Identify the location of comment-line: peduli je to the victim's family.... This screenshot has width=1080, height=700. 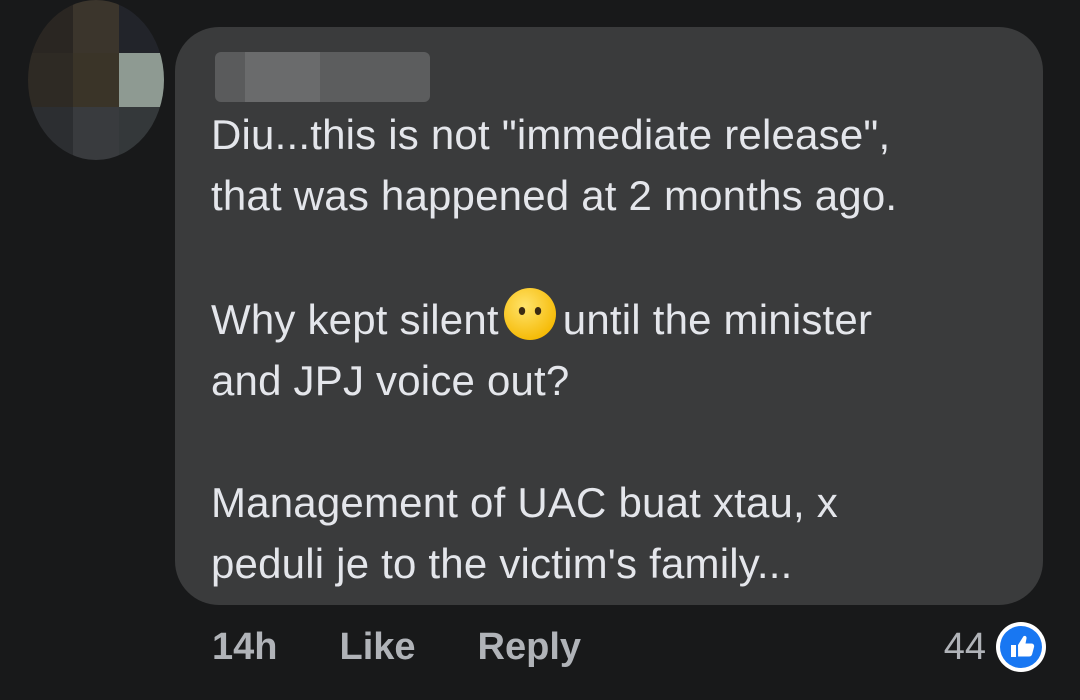
(502, 563).